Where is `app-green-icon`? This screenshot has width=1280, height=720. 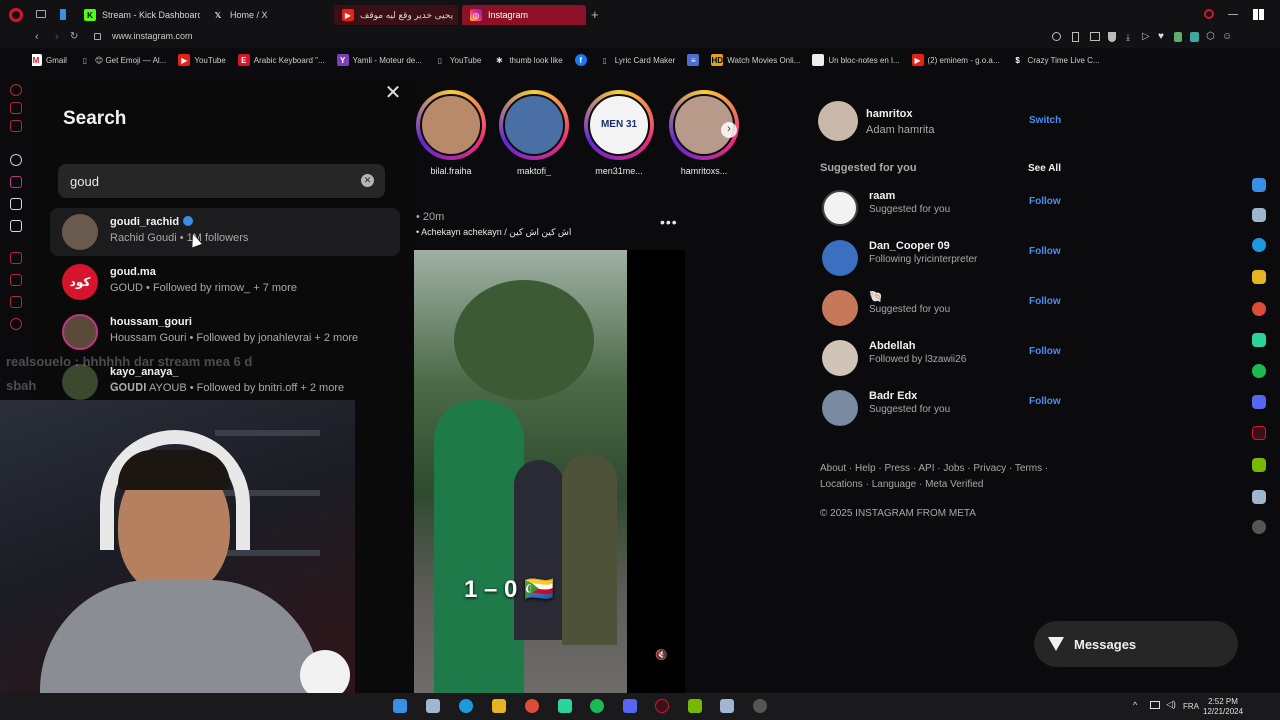 app-green-icon is located at coordinates (565, 706).